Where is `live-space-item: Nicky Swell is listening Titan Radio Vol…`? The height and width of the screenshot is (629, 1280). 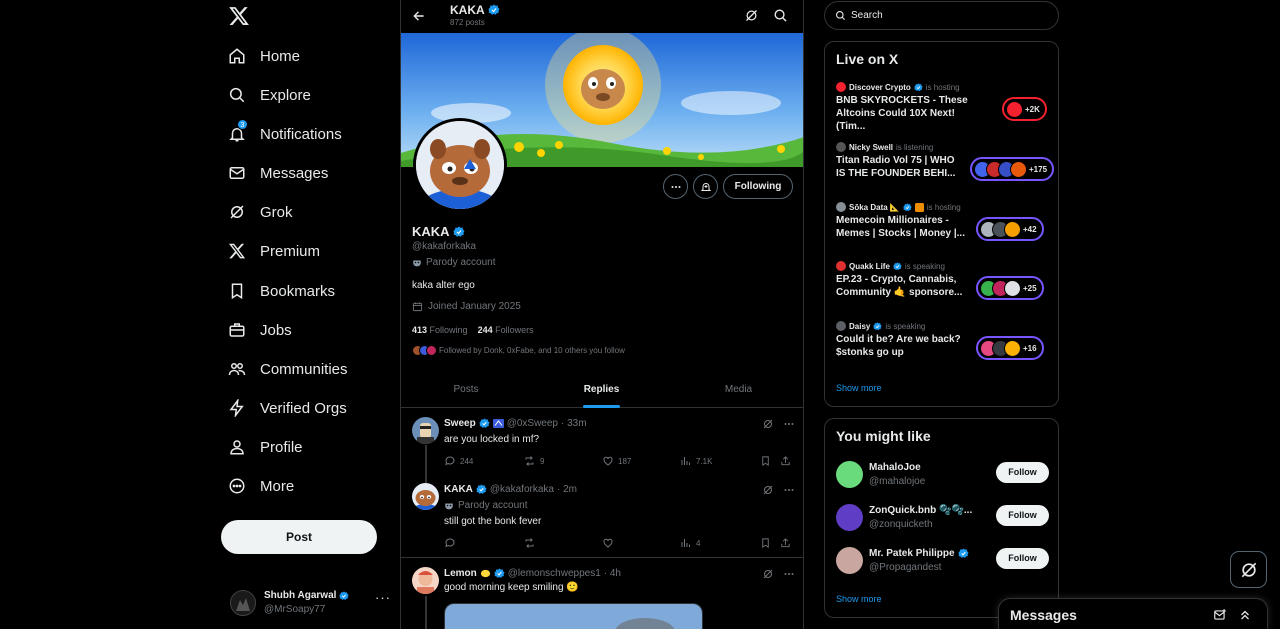
live-space-item: Nicky Swell is listening Titan Radio Vol… is located at coordinates (945, 171).